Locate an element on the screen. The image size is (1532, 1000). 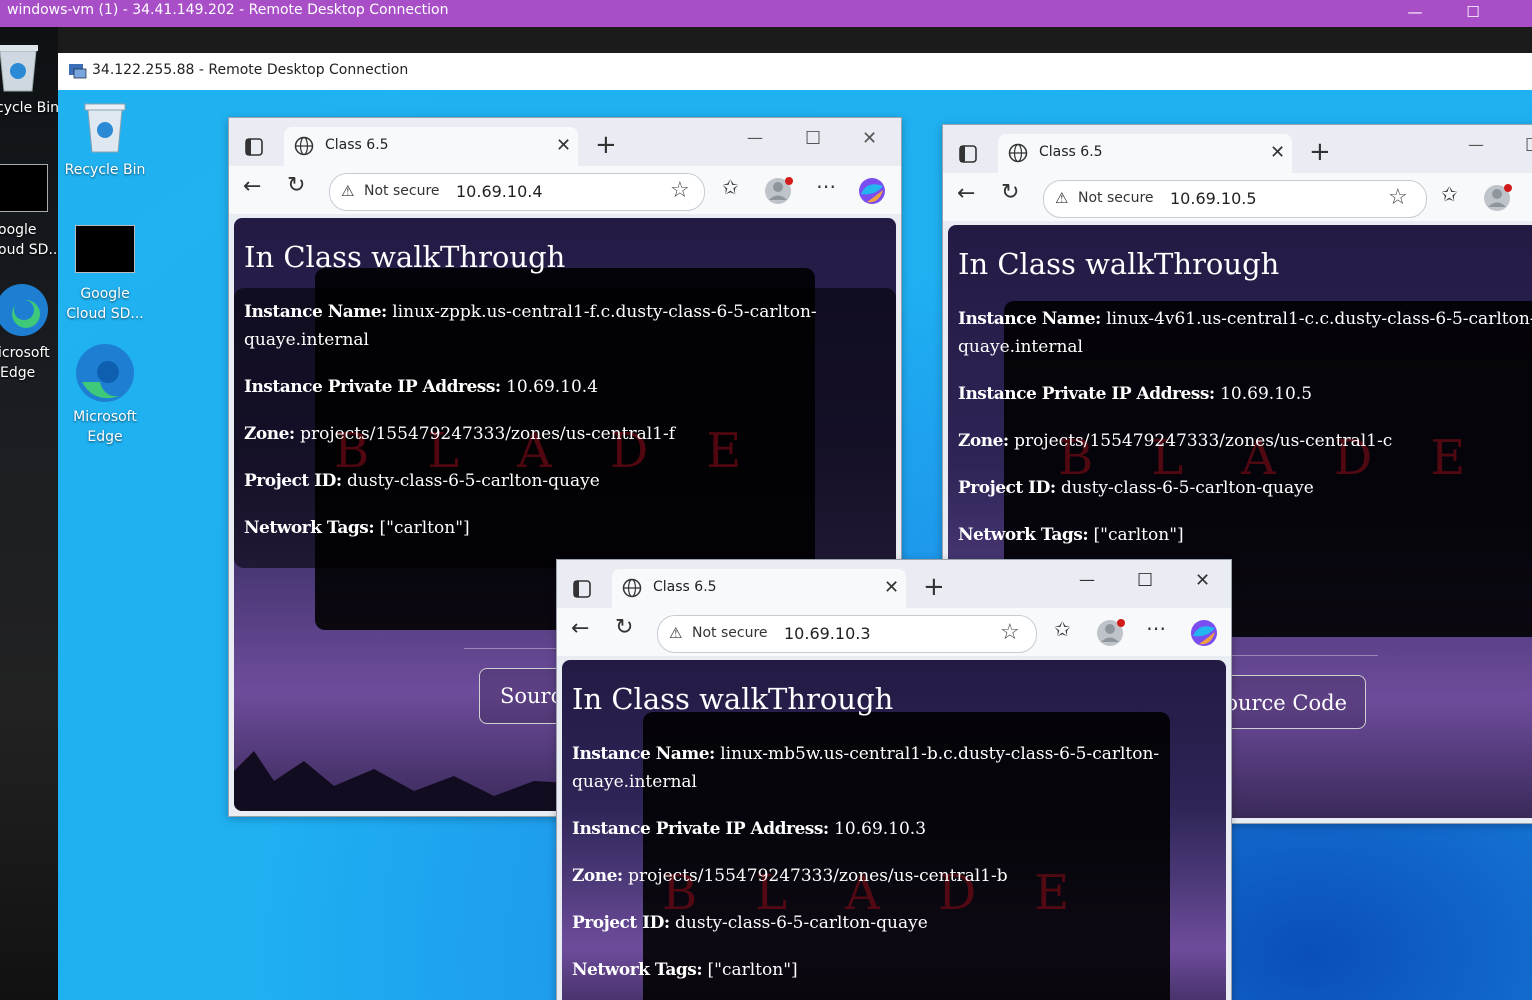
url-text: 10.69.10.3 is located at coordinates (827, 633).